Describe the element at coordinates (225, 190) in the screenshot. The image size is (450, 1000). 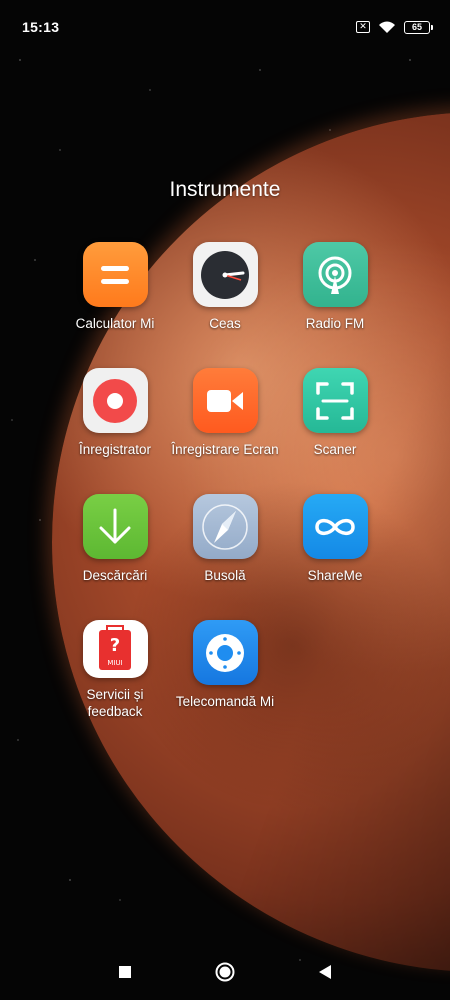
I see `folder-title: Instrumente` at that location.